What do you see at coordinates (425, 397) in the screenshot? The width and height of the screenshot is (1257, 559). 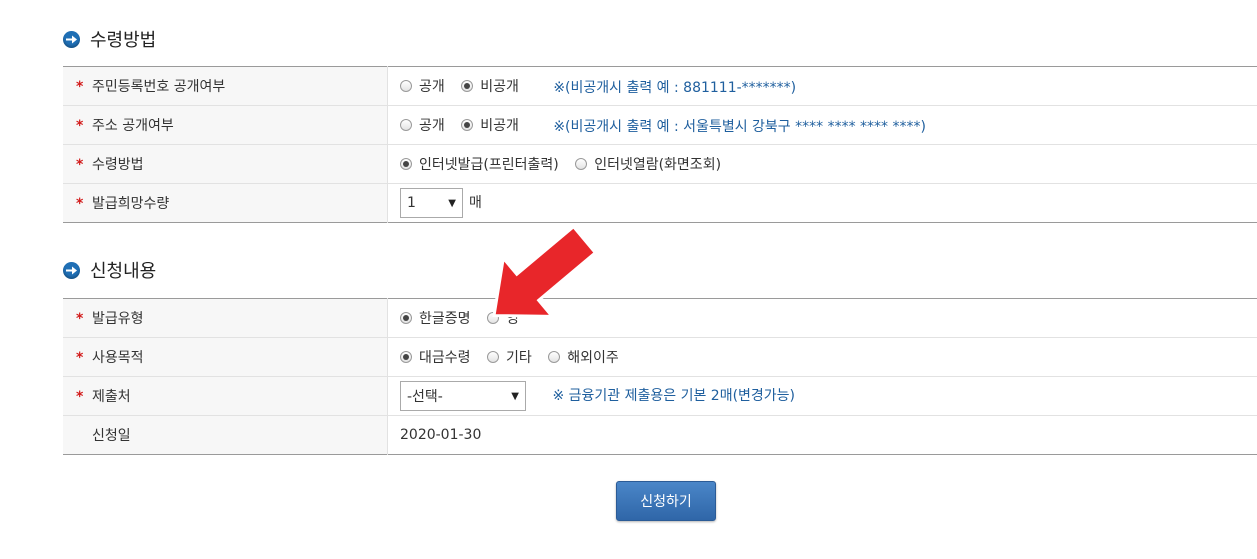 I see `submit-to-value: -선택-` at bounding box center [425, 397].